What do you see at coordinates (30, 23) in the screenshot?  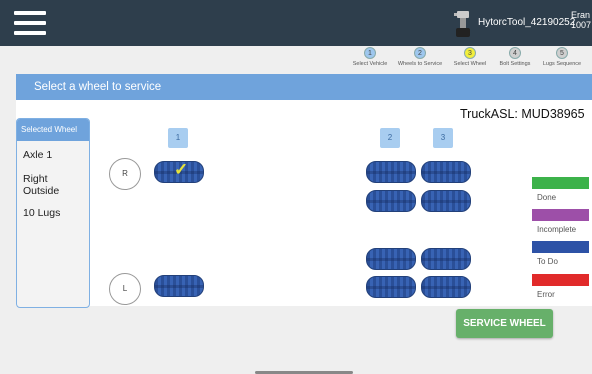 I see `hamburger-menu-icon` at bounding box center [30, 23].